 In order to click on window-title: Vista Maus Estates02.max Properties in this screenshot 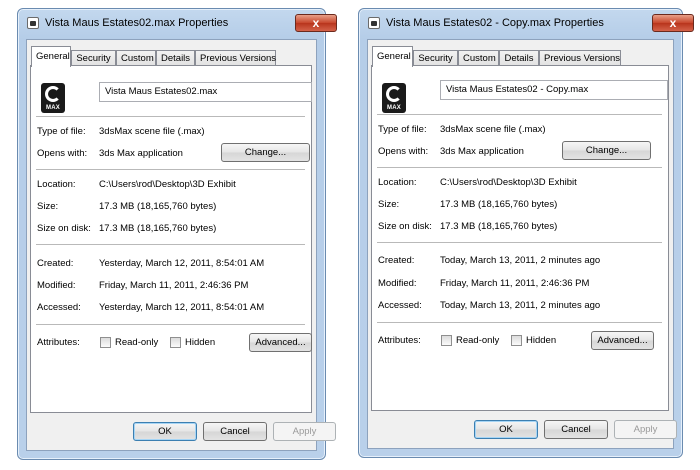, I will do `click(137, 23)`.